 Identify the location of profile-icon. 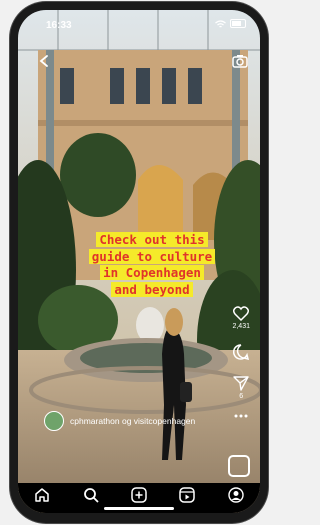
(236, 495).